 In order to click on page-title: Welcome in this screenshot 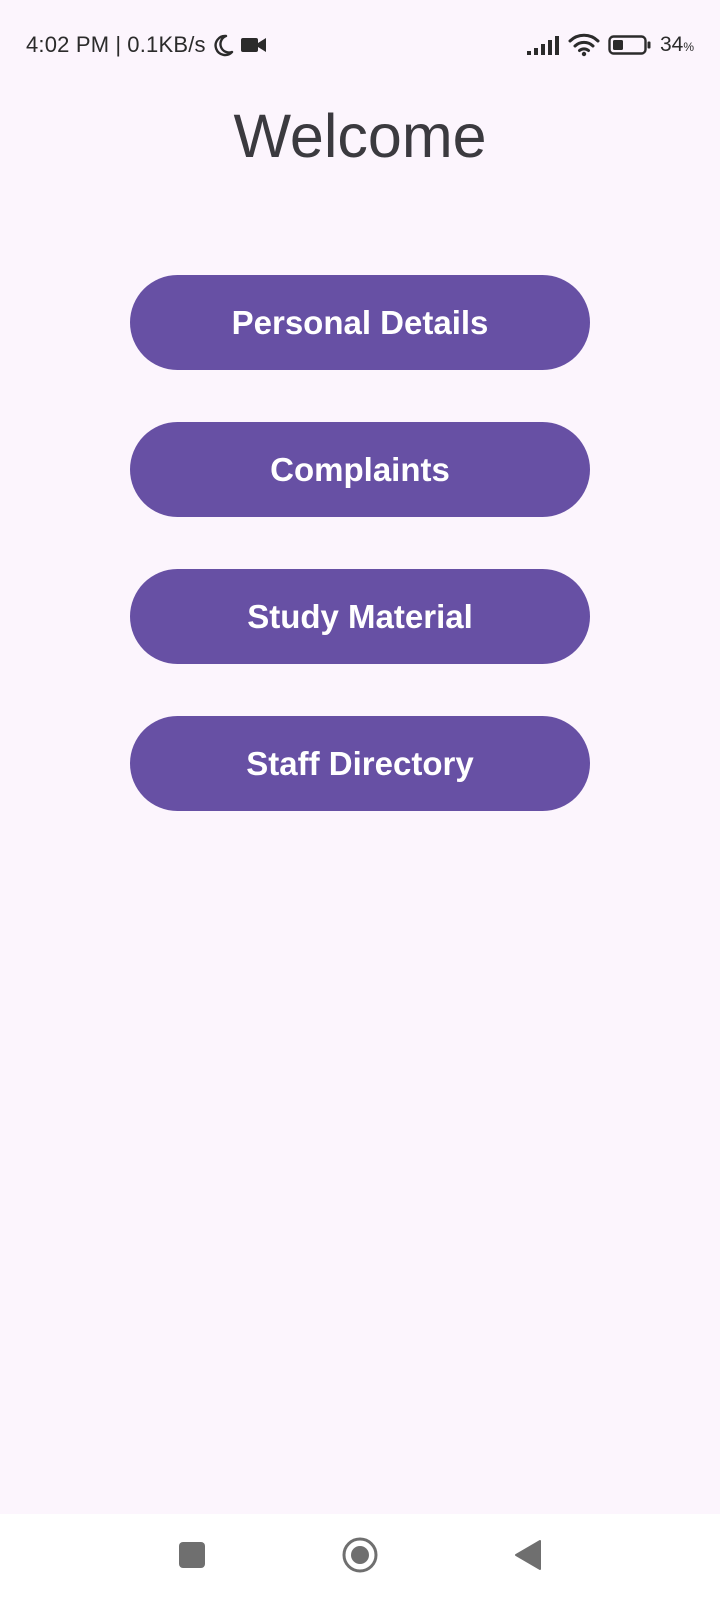, I will do `click(360, 136)`.